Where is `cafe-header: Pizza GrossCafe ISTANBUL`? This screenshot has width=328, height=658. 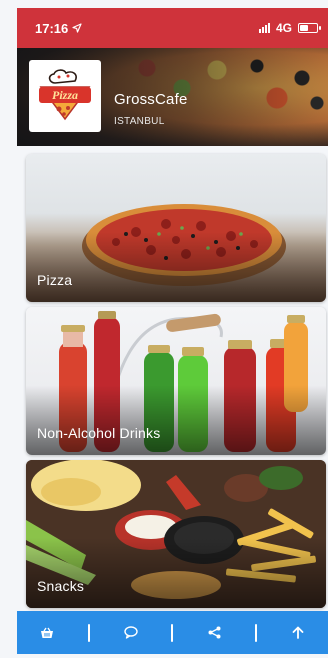
cafe-header: Pizza GrossCafe ISTANBUL is located at coordinates (172, 97).